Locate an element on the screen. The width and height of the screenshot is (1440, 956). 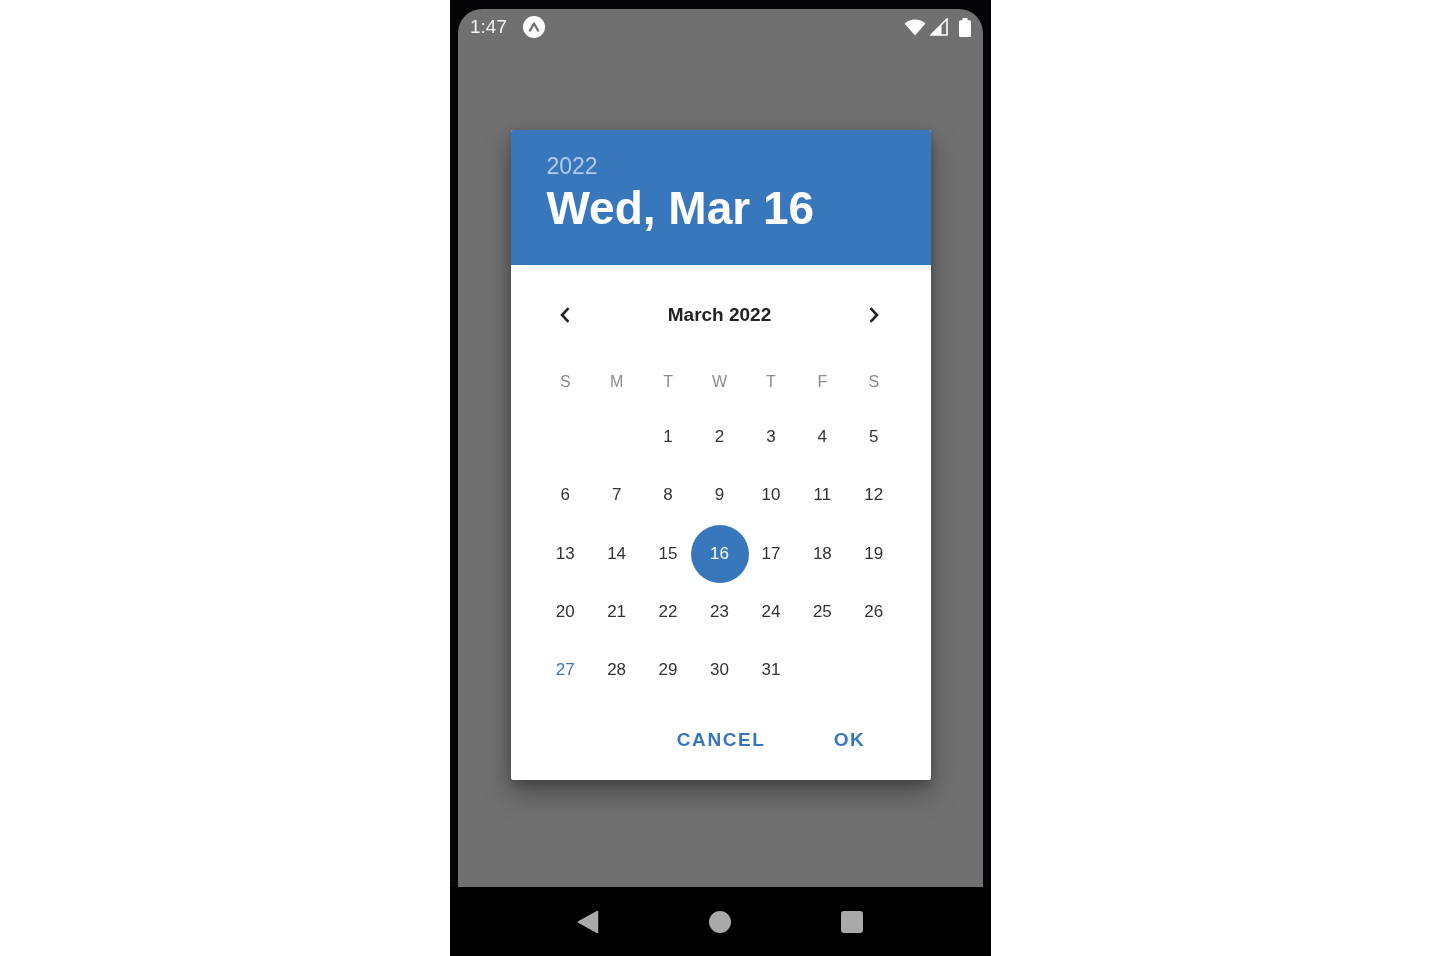
signal-icon is located at coordinates (939, 27).